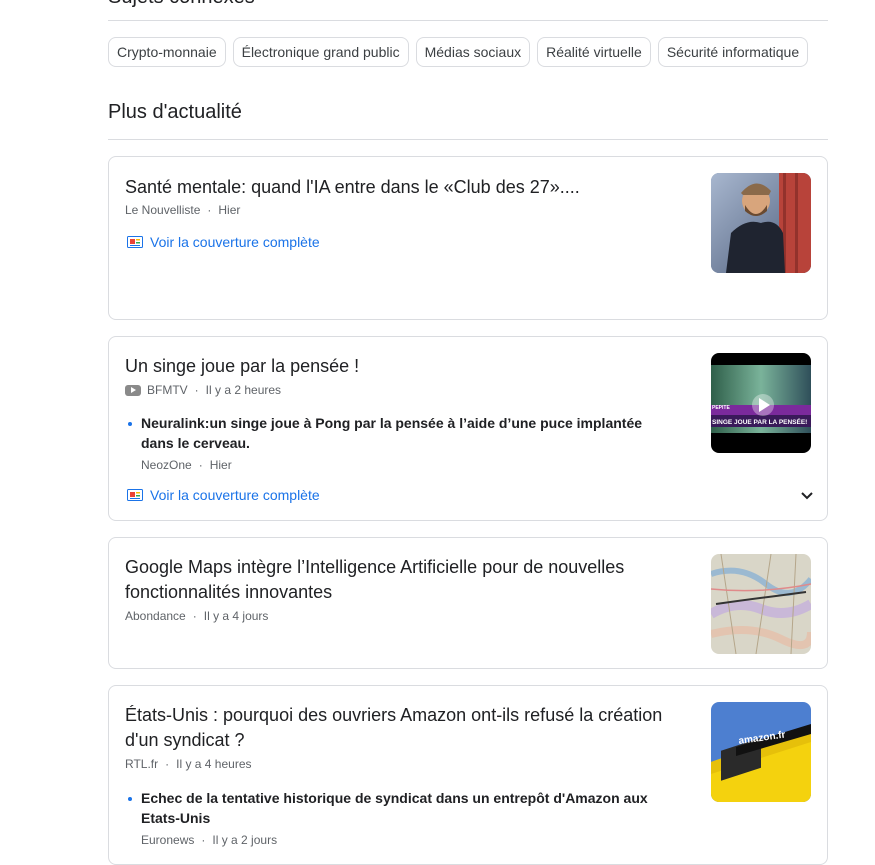  What do you see at coordinates (245, 840) in the screenshot?
I see `related-time: Il y a 2 jours` at bounding box center [245, 840].